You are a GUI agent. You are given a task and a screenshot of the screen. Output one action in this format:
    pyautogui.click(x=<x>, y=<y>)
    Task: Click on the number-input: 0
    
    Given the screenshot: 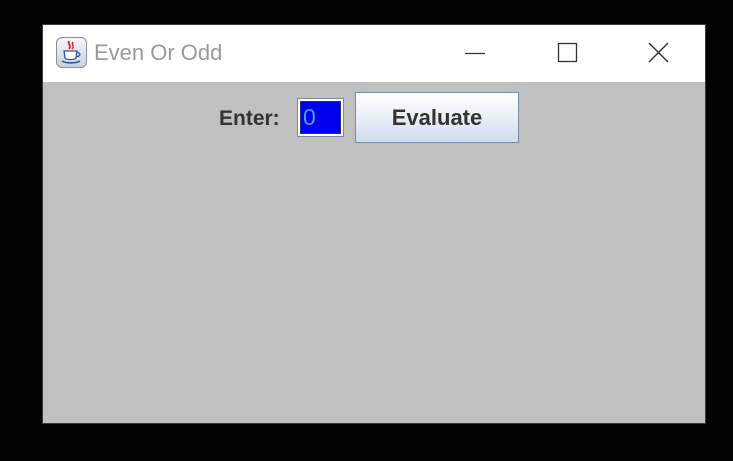 What is the action you would take?
    pyautogui.click(x=320, y=117)
    